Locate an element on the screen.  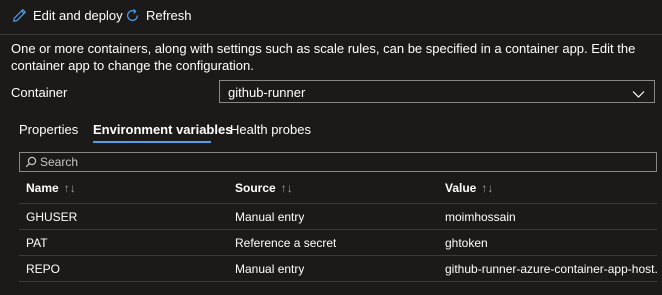
refresh-button: Refresh is located at coordinates (158, 15).